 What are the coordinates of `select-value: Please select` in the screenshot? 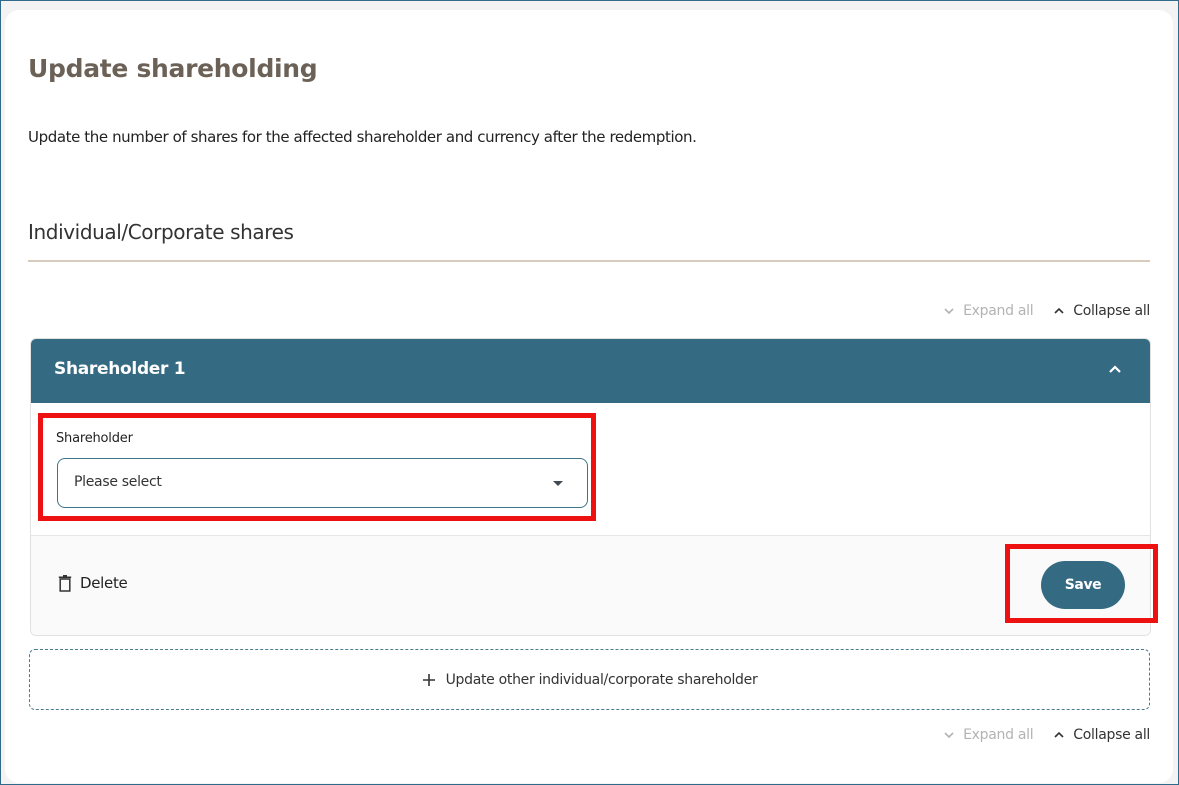 It's located at (118, 482).